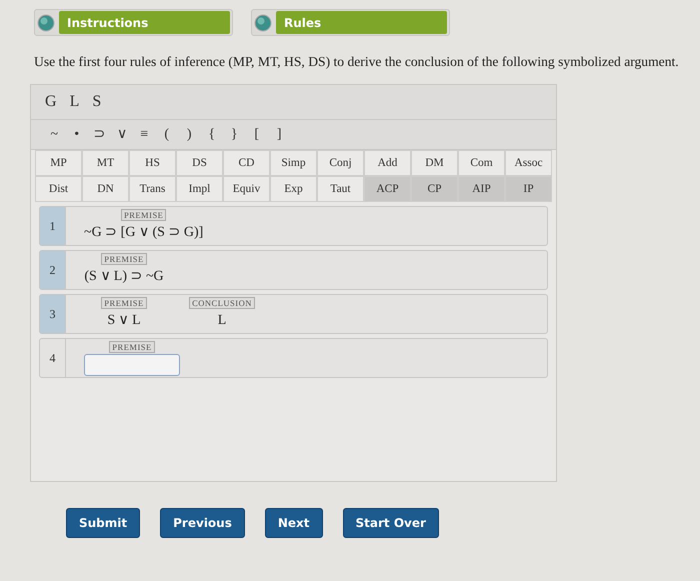 The image size is (700, 581). I want to click on rule-button: CP, so click(434, 189).